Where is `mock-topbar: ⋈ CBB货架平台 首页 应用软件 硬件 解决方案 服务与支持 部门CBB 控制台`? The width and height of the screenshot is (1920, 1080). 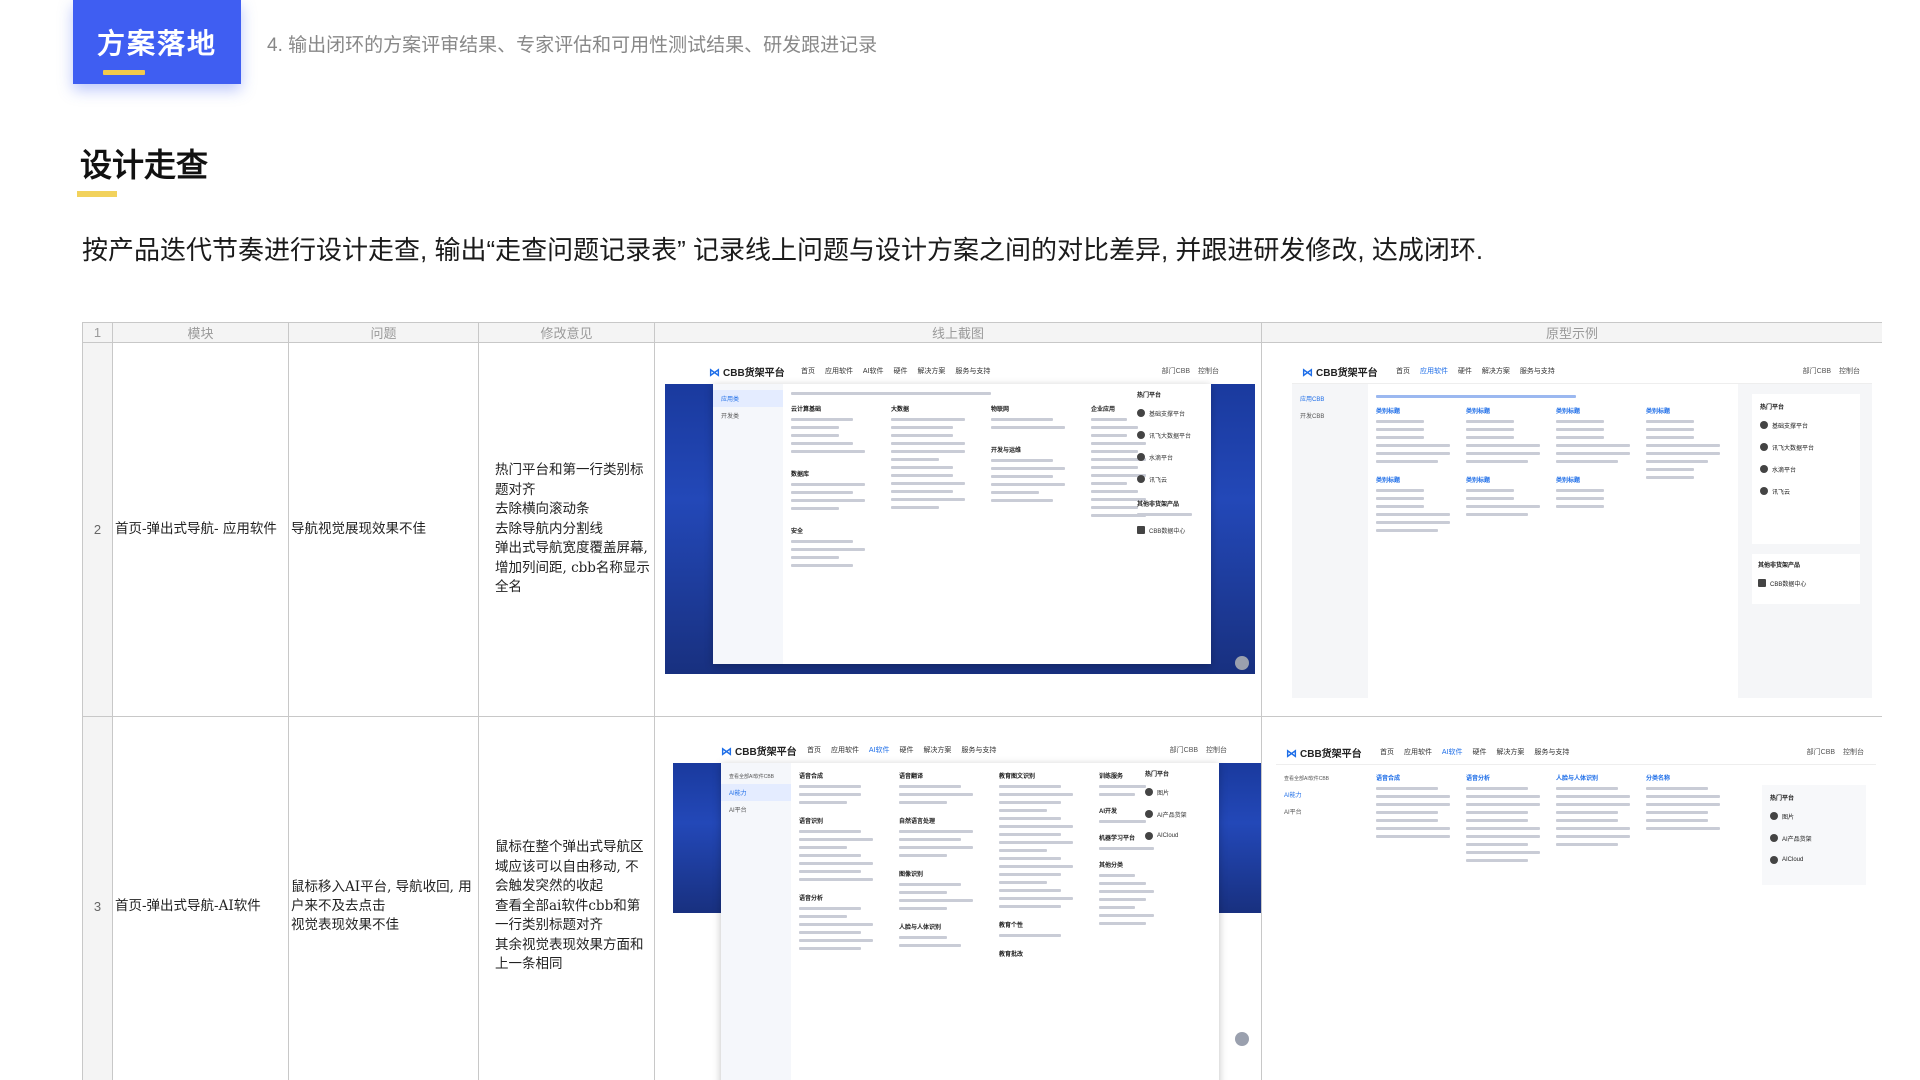 mock-topbar: ⋈ CBB货架平台 首页 应用软件 硬件 解决方案 服务与支持 部门CBB 控制台 is located at coordinates (1582, 371).